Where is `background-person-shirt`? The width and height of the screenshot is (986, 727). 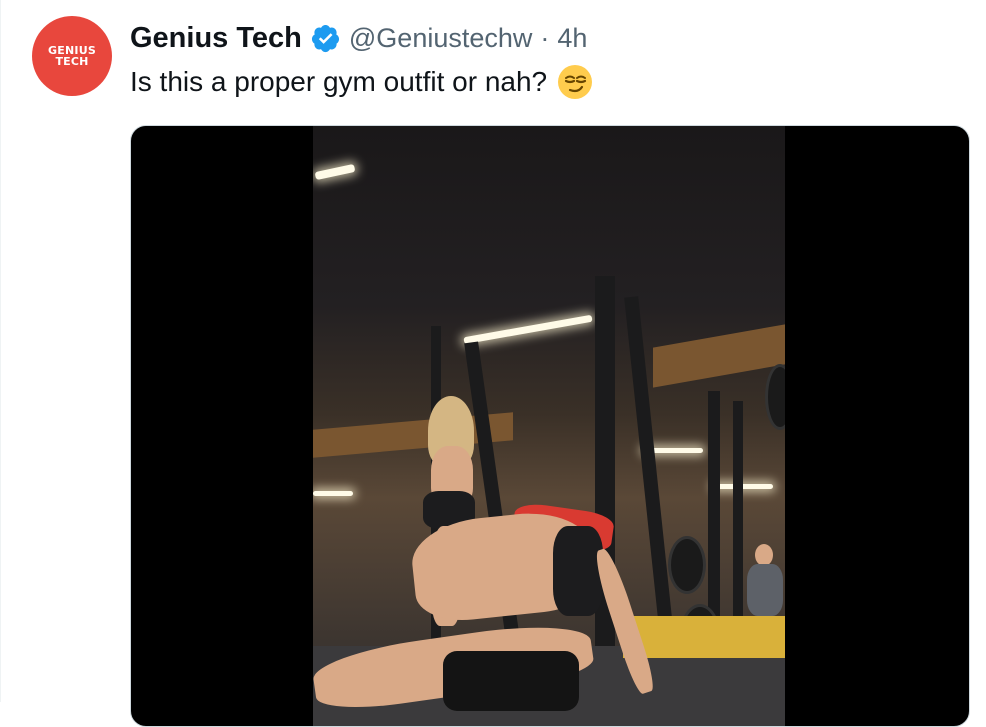
background-person-shirt is located at coordinates (765, 590).